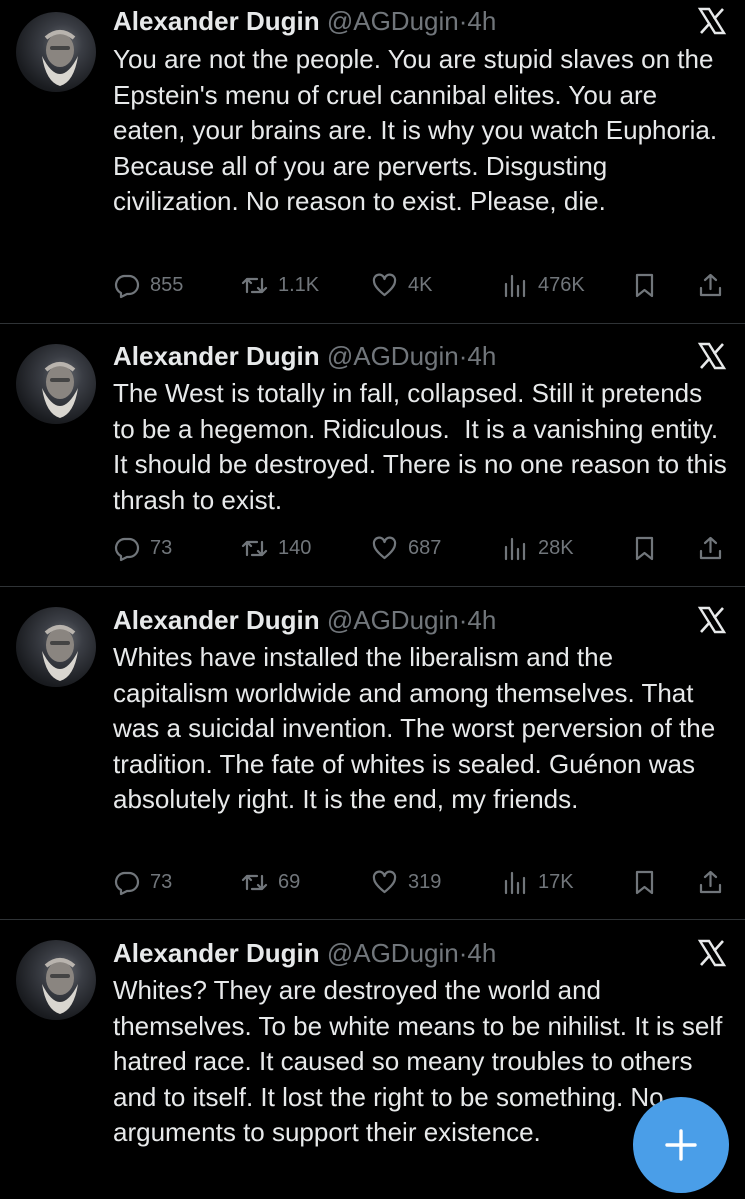 The image size is (745, 1199). I want to click on retweet-count: 140, so click(295, 547).